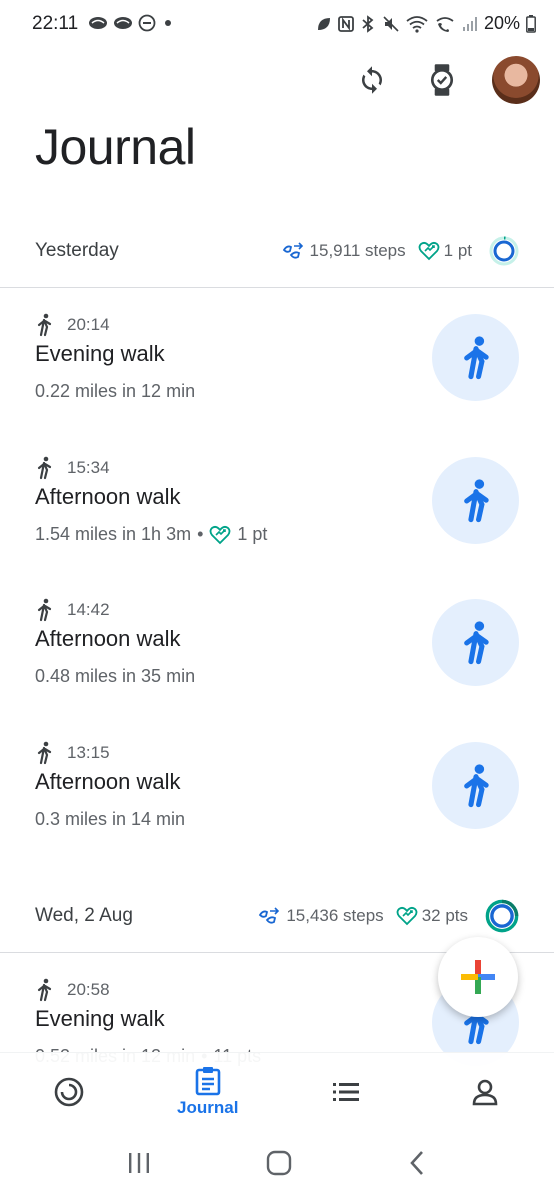  I want to click on day-heart-points: 32 pts, so click(444, 915).